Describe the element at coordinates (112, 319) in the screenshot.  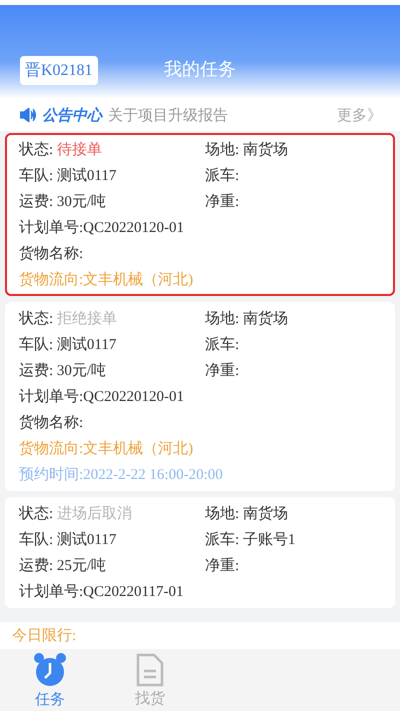
I see `status-field: 状态: 拒绝接单` at that location.